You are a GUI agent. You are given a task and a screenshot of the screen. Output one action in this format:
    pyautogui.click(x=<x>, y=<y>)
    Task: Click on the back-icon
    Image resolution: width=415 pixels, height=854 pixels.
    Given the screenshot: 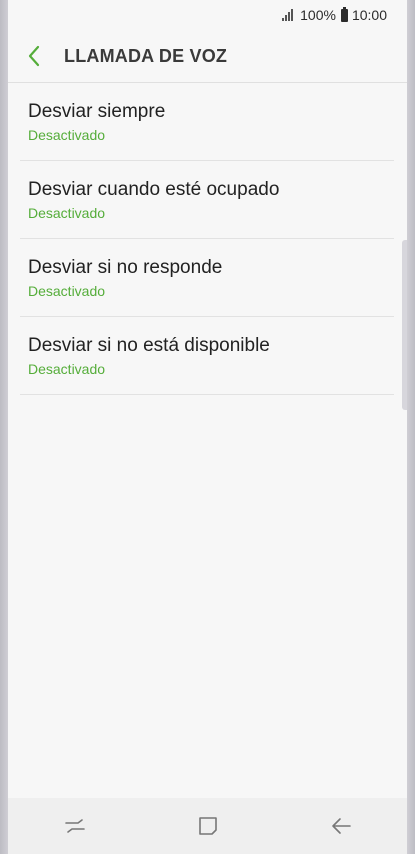 What is the action you would take?
    pyautogui.click(x=341, y=826)
    